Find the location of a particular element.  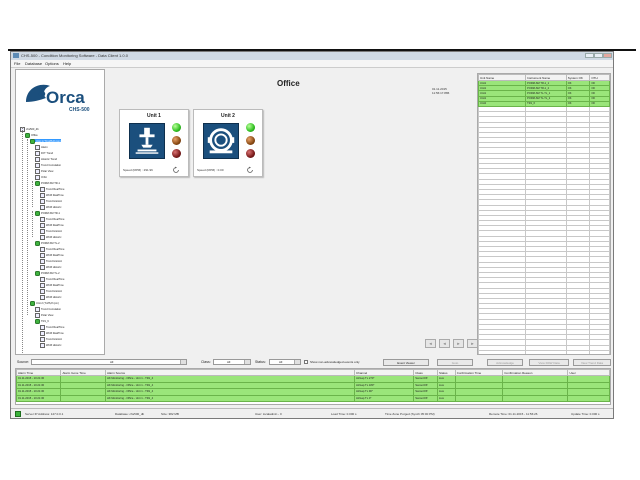

remote-time: Remote Time: 01.11.2015 - 11:56:26 is located at coordinates (513, 414).